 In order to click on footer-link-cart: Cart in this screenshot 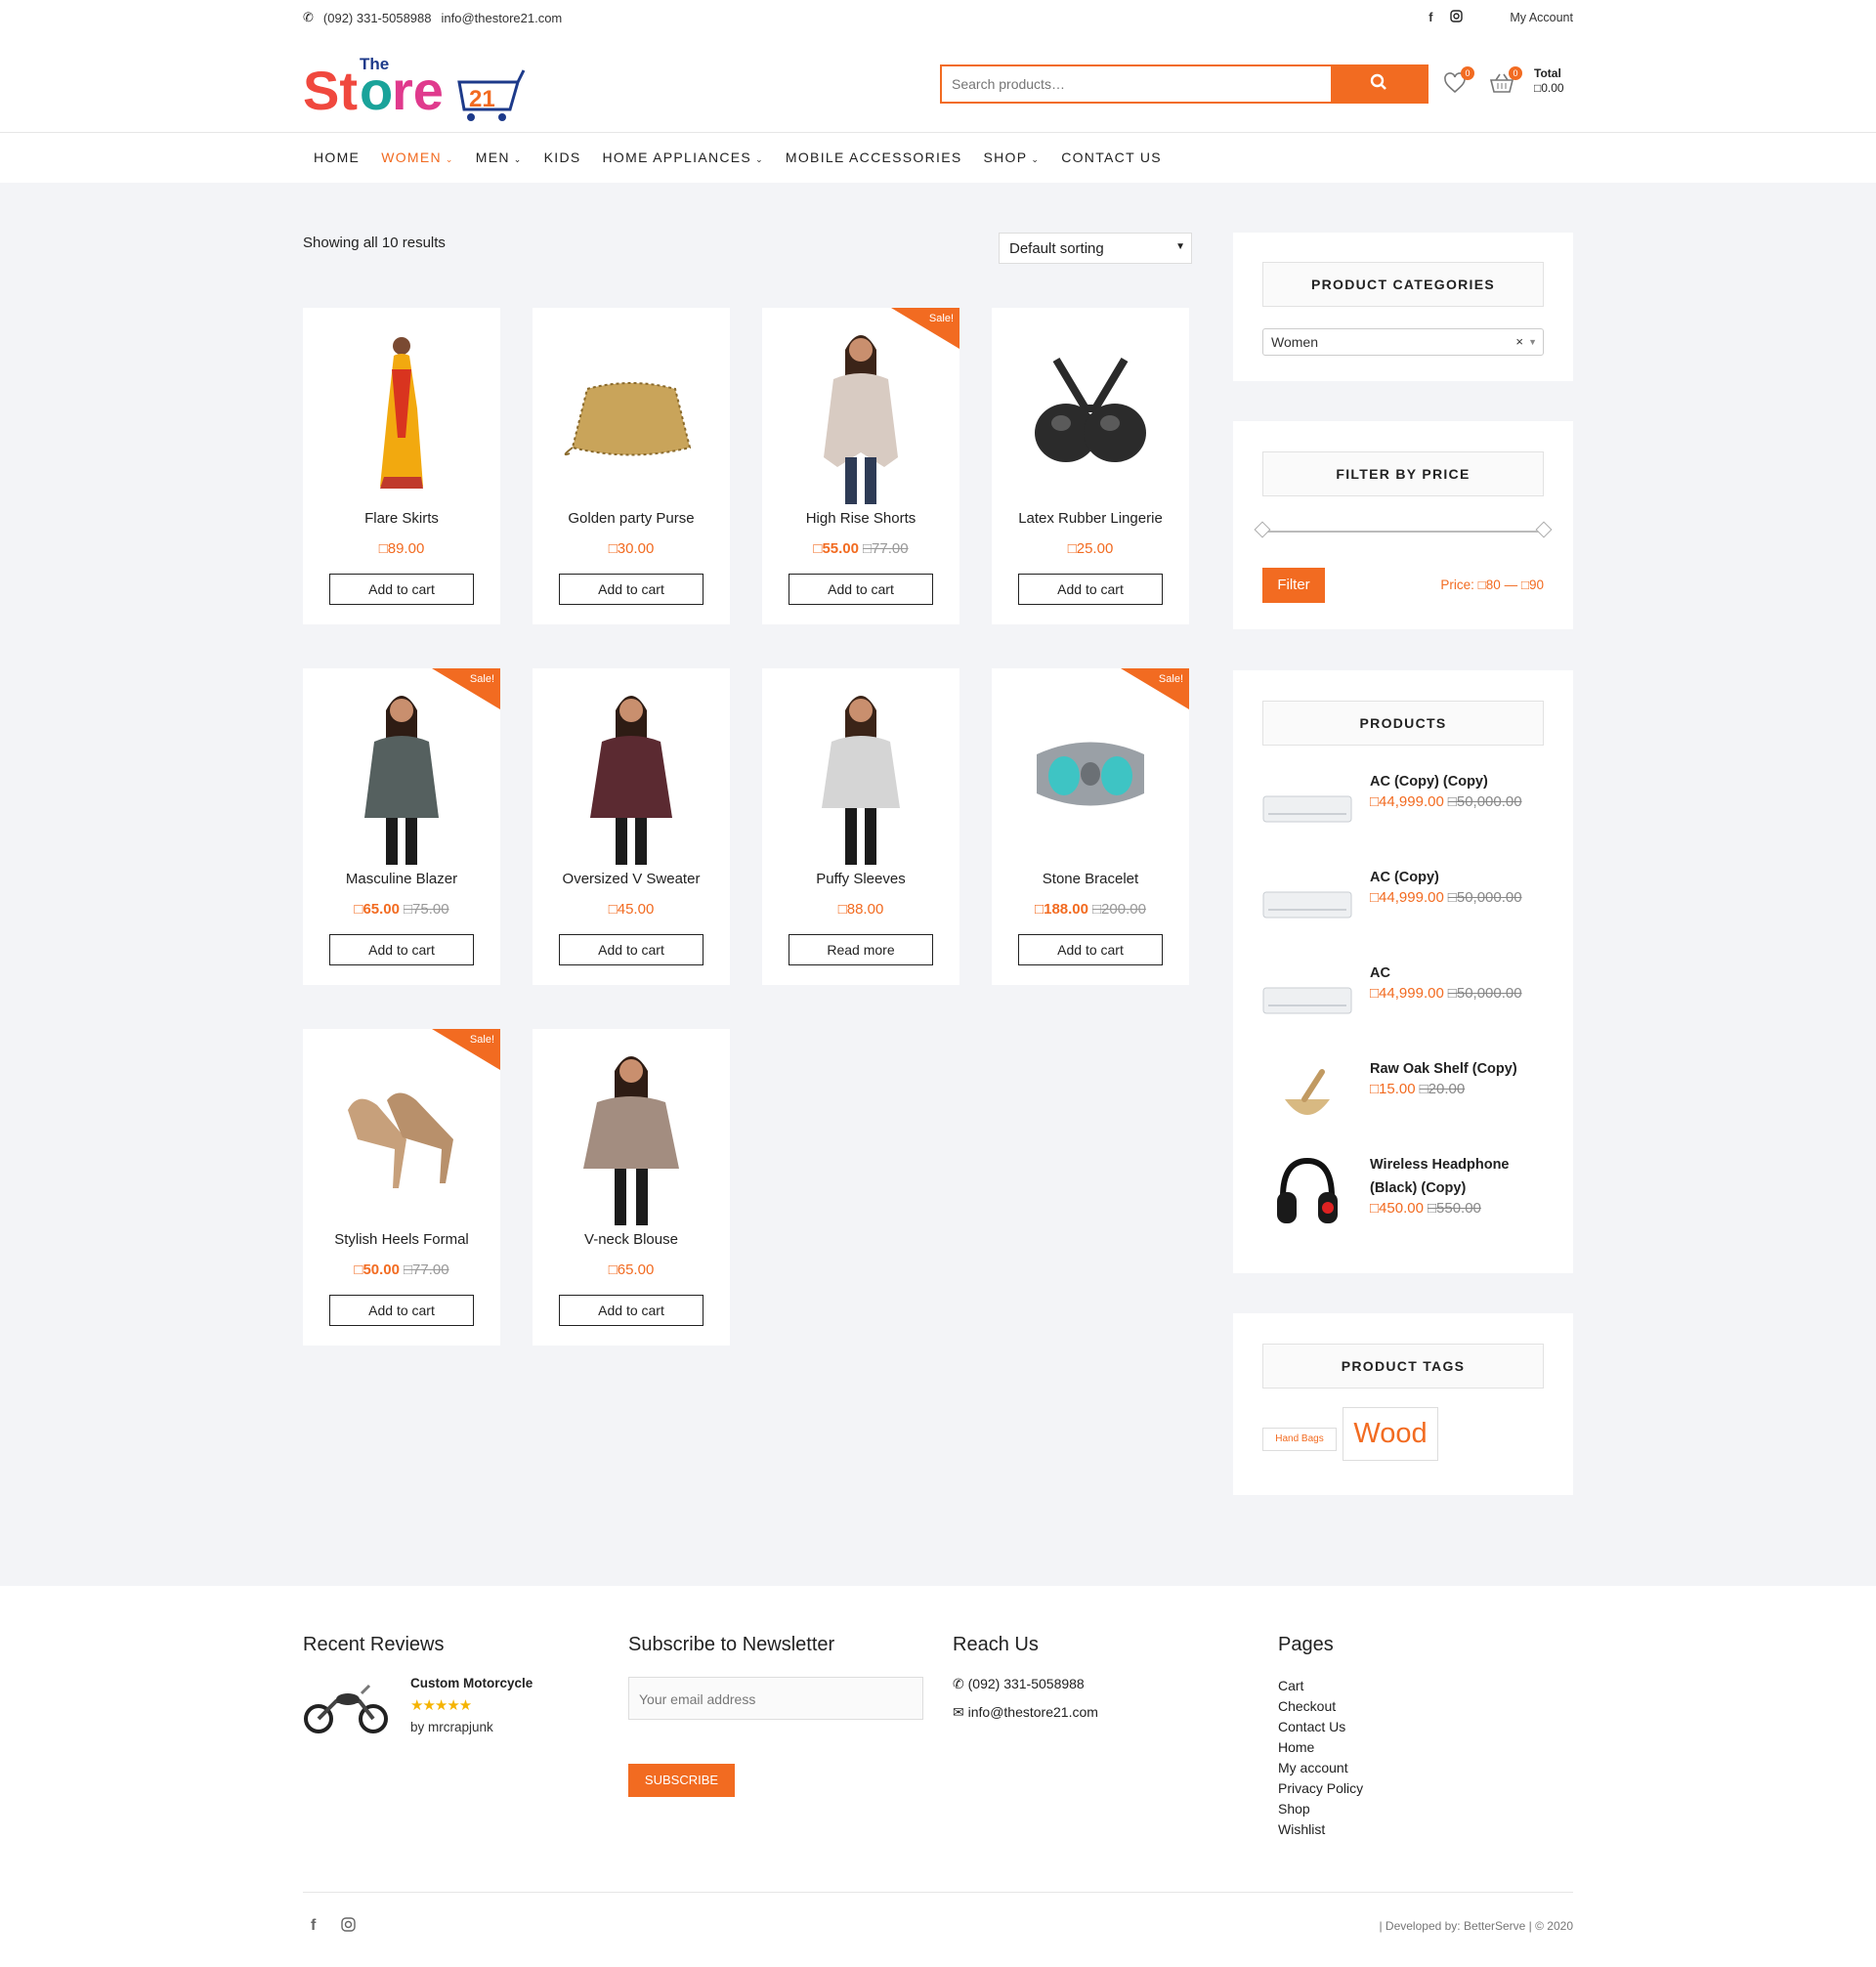, I will do `click(1320, 1686)`.